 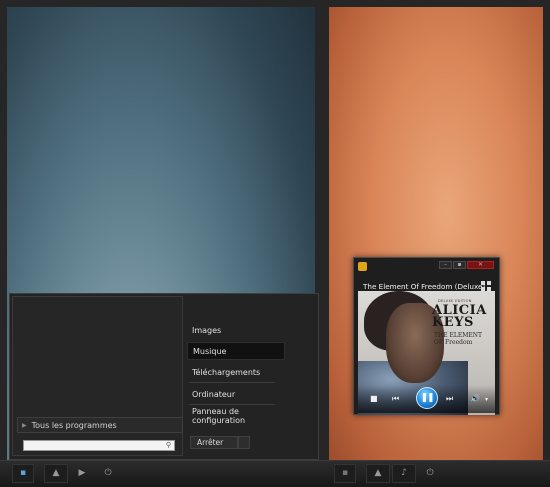 I want to click on close-button: ✕, so click(x=480, y=265).